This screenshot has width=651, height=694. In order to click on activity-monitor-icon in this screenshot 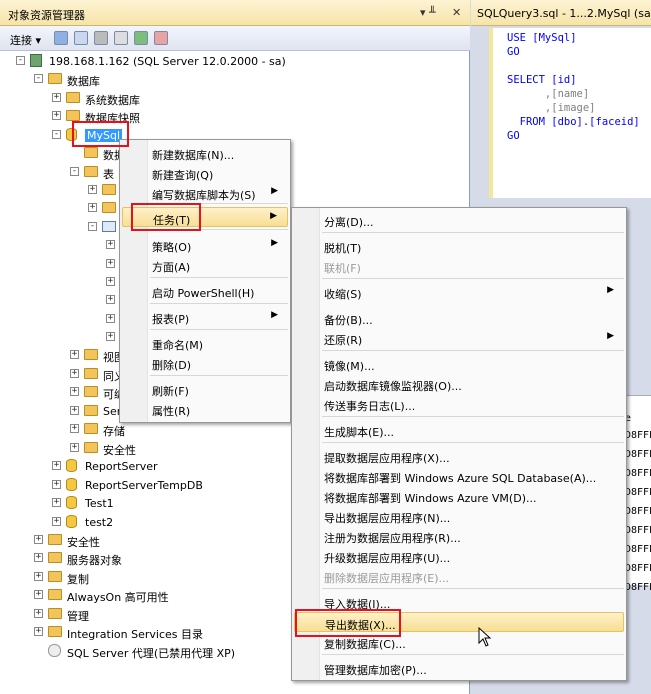, I will do `click(161, 38)`.